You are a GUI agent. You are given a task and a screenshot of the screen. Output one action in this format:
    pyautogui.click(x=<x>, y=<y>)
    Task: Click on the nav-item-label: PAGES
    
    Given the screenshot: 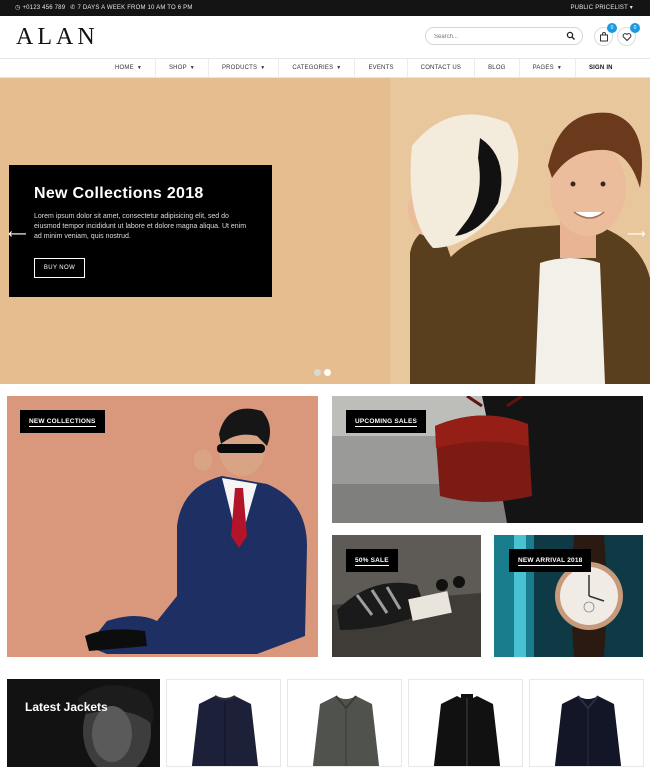 What is the action you would take?
    pyautogui.click(x=543, y=68)
    